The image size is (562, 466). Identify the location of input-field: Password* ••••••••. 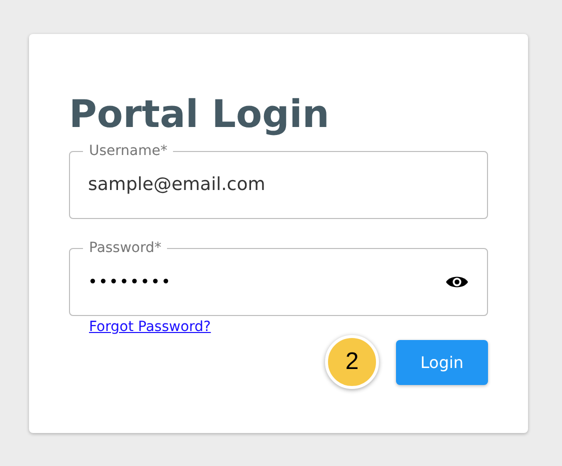
(278, 277).